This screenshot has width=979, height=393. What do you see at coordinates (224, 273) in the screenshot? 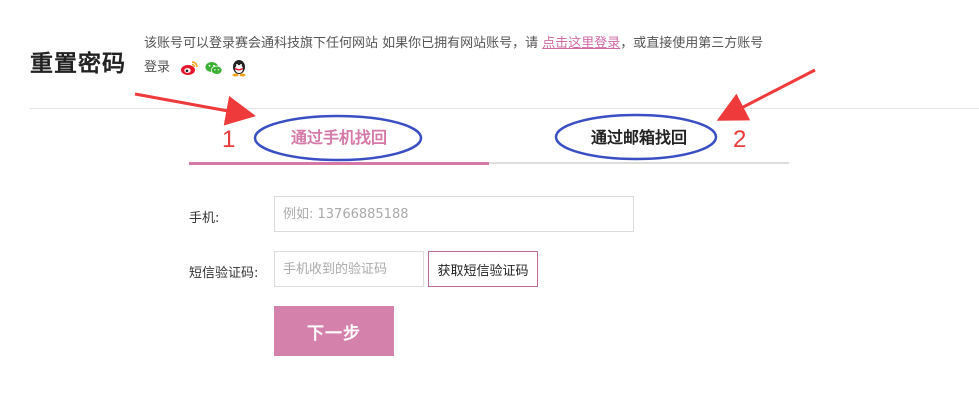
I see `sms-code-label: 短信验证码:` at bounding box center [224, 273].